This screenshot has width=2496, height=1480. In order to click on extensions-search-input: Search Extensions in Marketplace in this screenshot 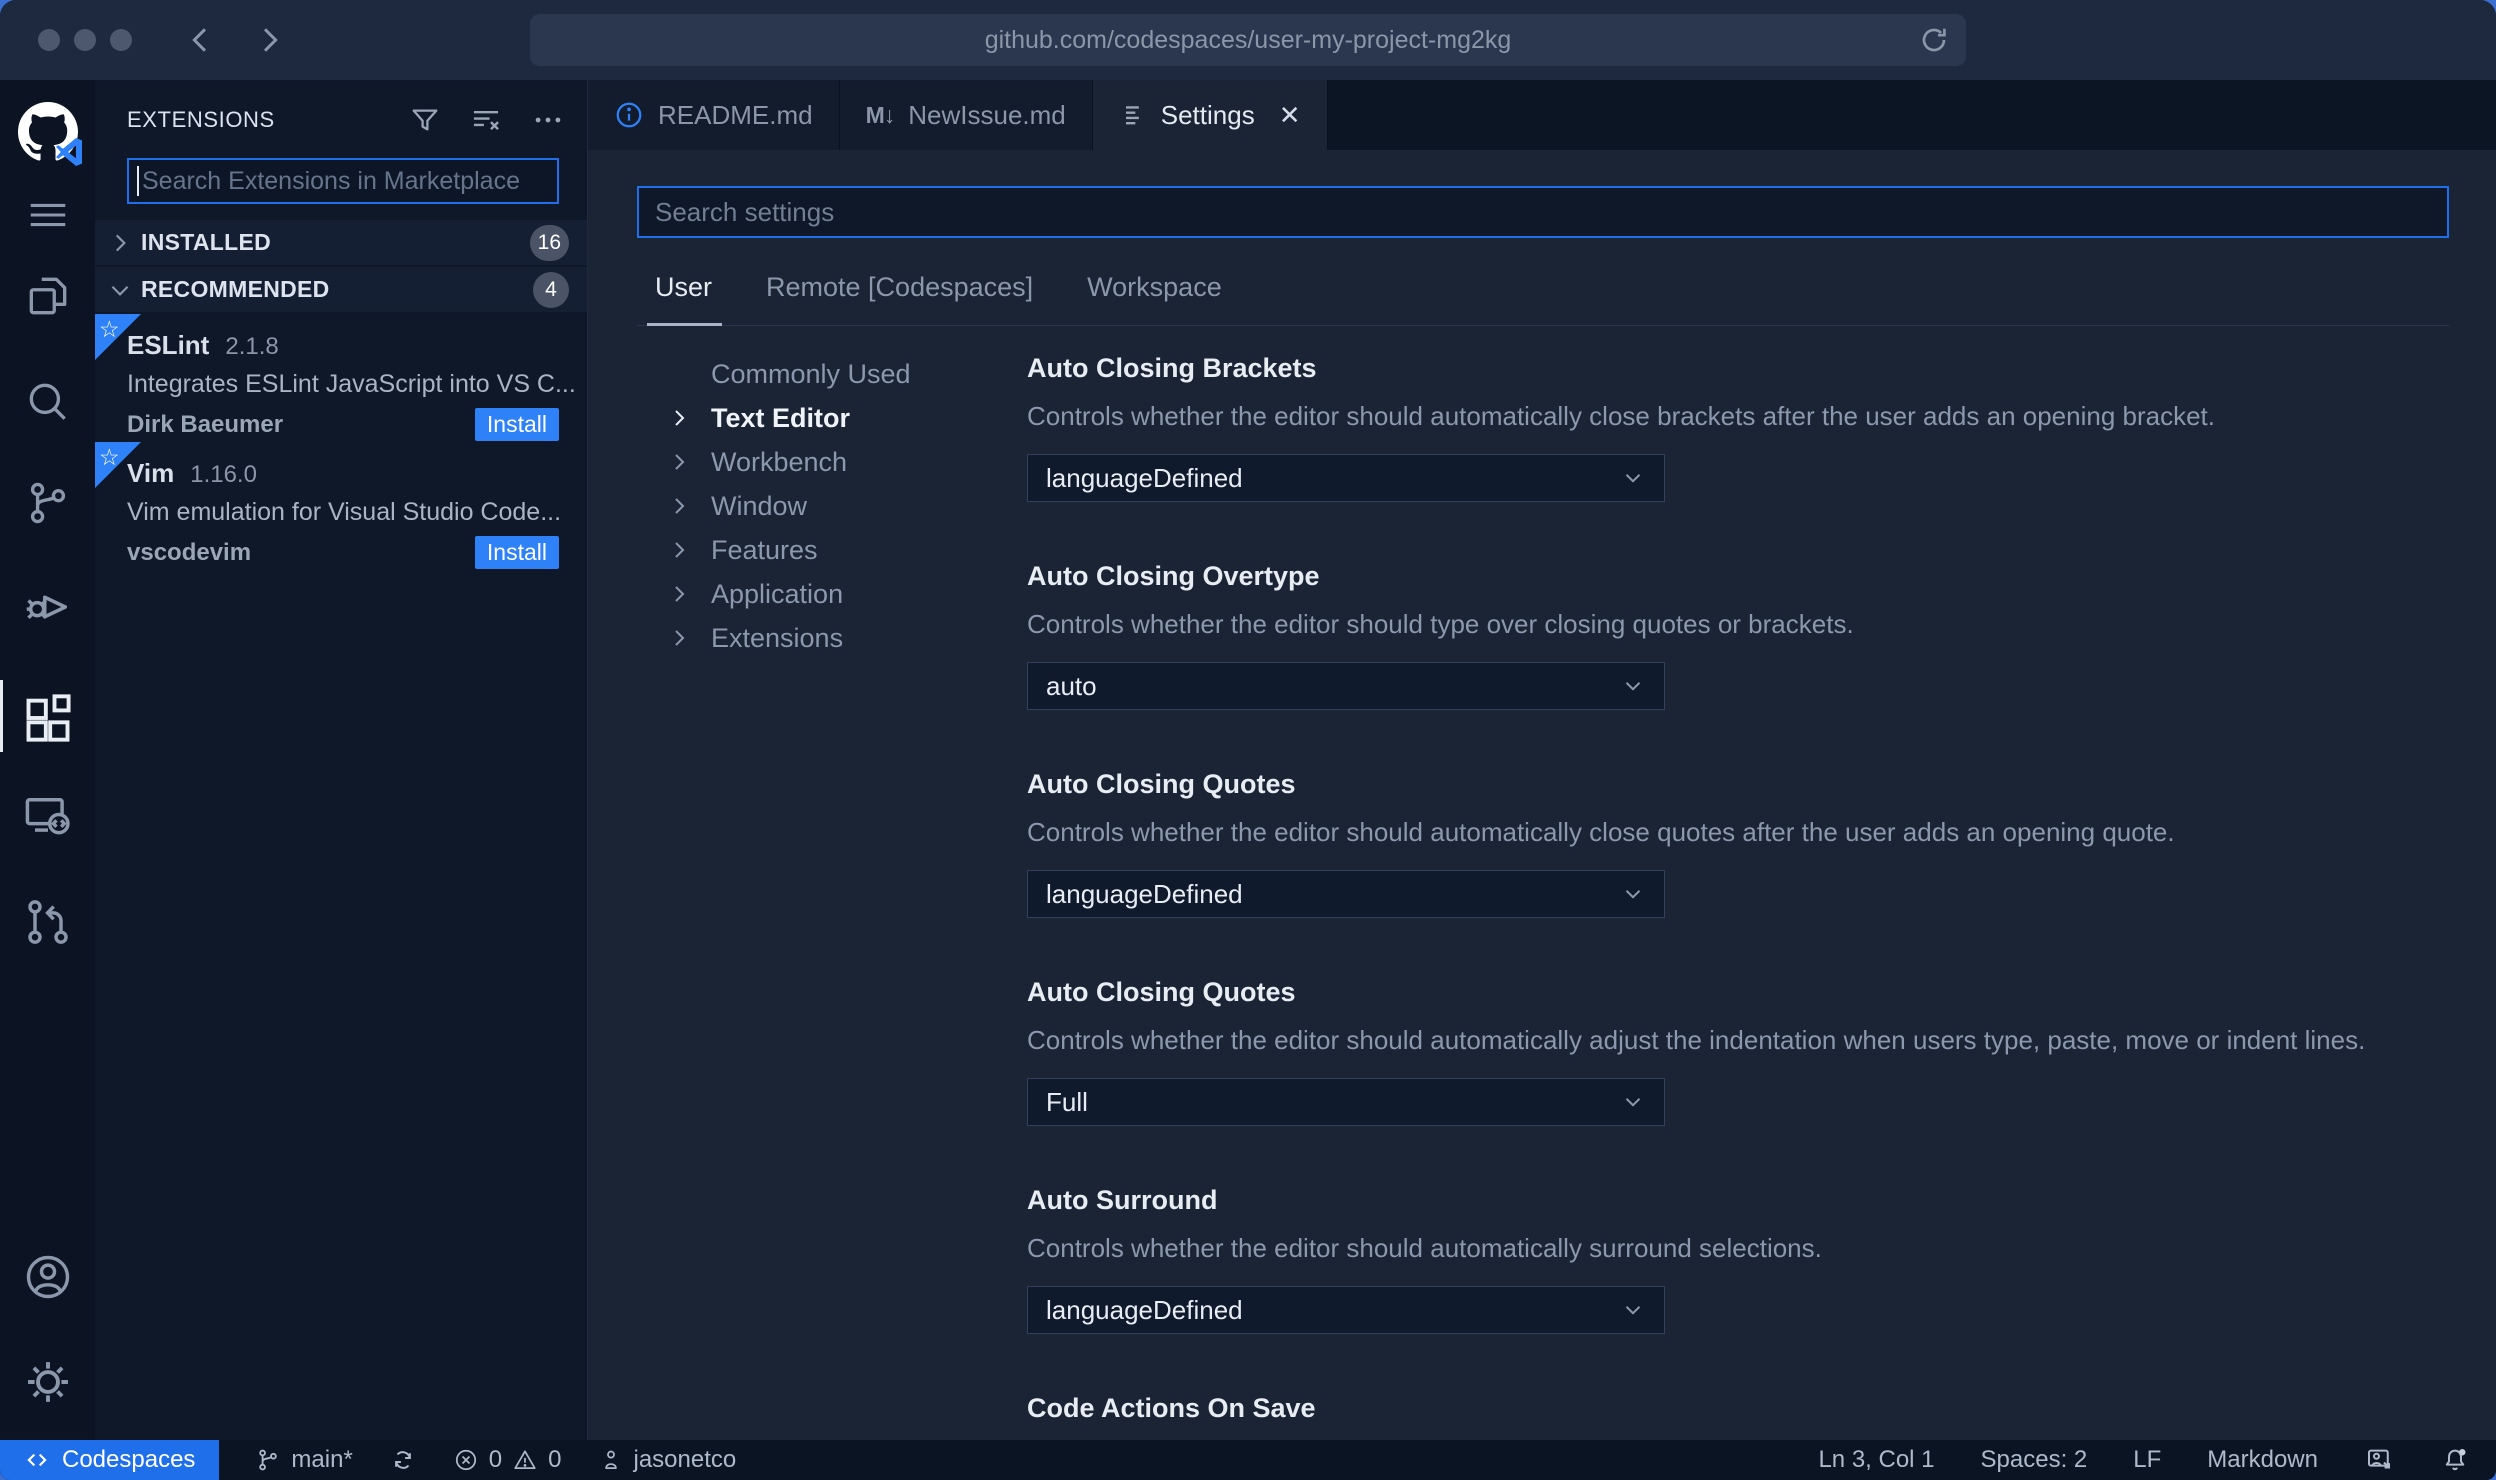, I will do `click(343, 181)`.